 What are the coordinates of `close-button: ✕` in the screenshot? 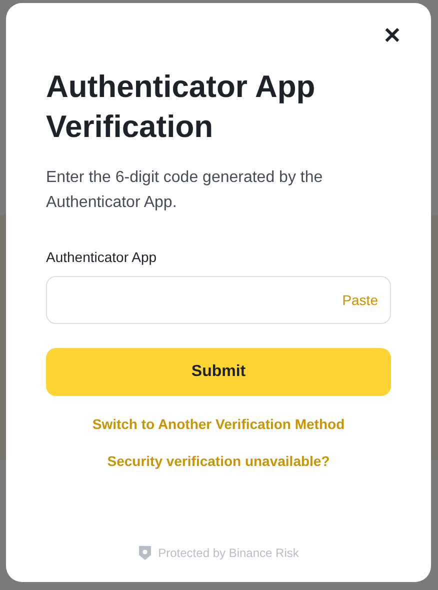 It's located at (392, 36).